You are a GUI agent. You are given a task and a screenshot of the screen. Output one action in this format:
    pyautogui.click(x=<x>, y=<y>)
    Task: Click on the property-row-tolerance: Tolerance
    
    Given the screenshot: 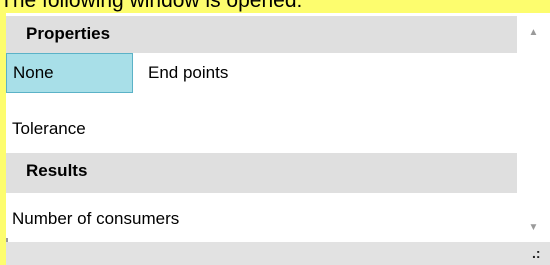 What is the action you would take?
    pyautogui.click(x=261, y=128)
    